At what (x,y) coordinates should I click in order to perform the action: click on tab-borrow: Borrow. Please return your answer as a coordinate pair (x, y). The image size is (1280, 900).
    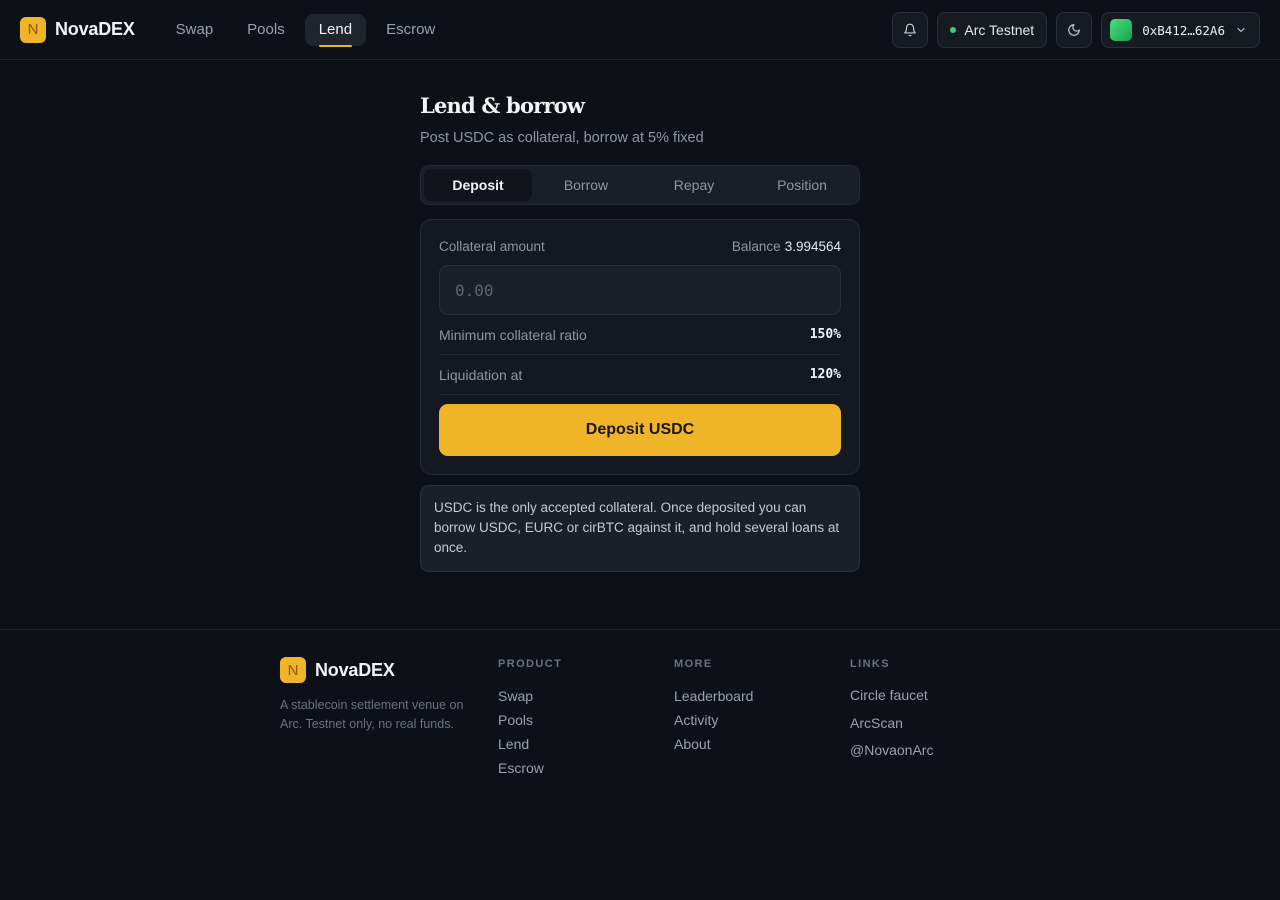
    Looking at the image, I should click on (586, 185).